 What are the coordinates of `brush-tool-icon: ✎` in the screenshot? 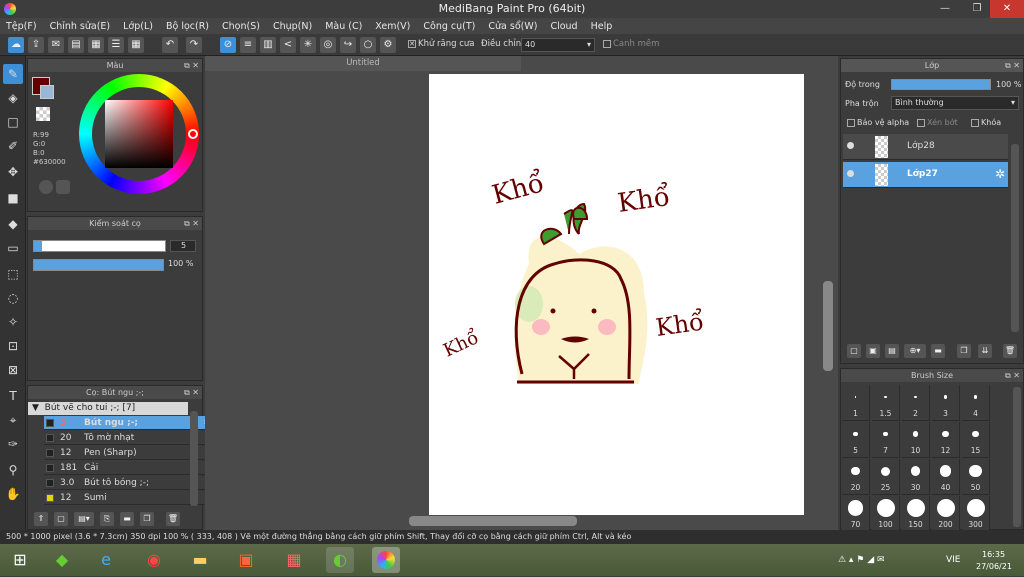 It's located at (13, 74).